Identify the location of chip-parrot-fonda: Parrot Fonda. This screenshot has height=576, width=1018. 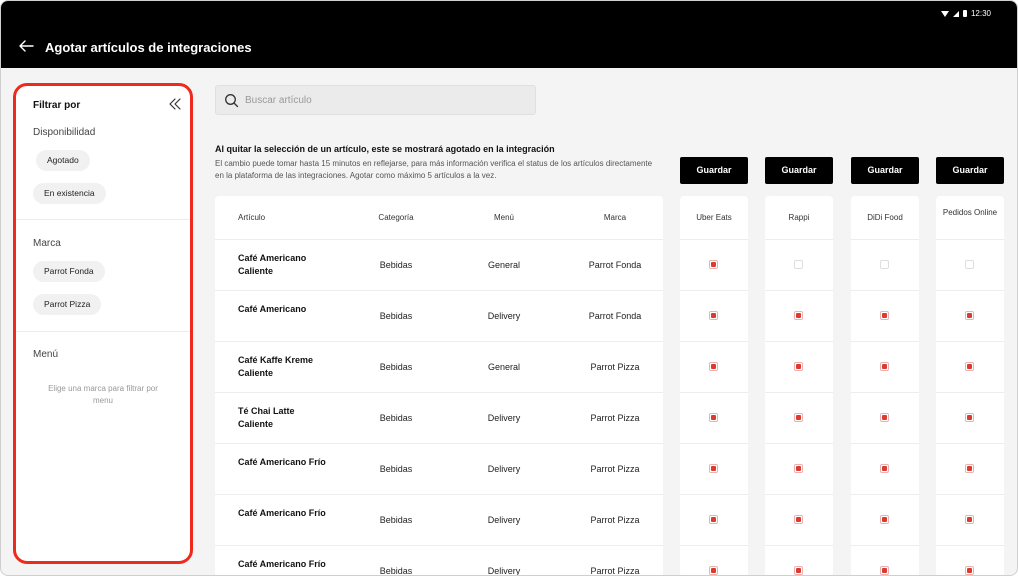
(69, 271).